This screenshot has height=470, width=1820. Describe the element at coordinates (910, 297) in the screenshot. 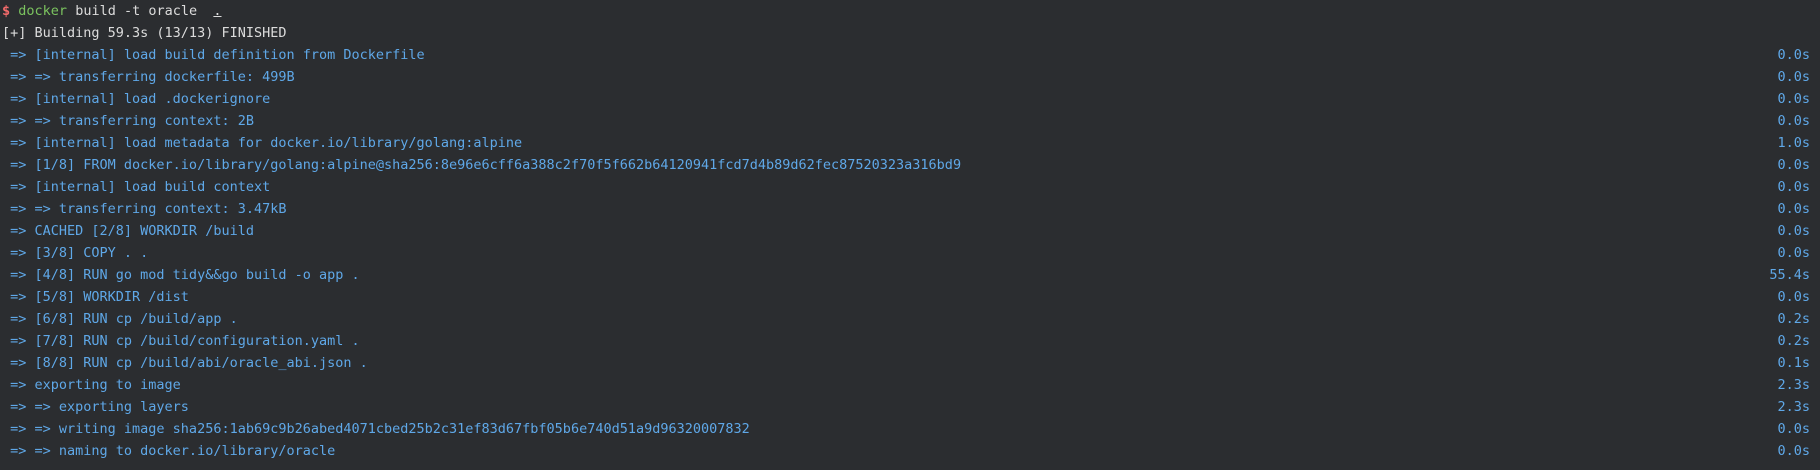

I see `build-step-line: => [5/8] WORKDIR /dist 0.0s` at that location.